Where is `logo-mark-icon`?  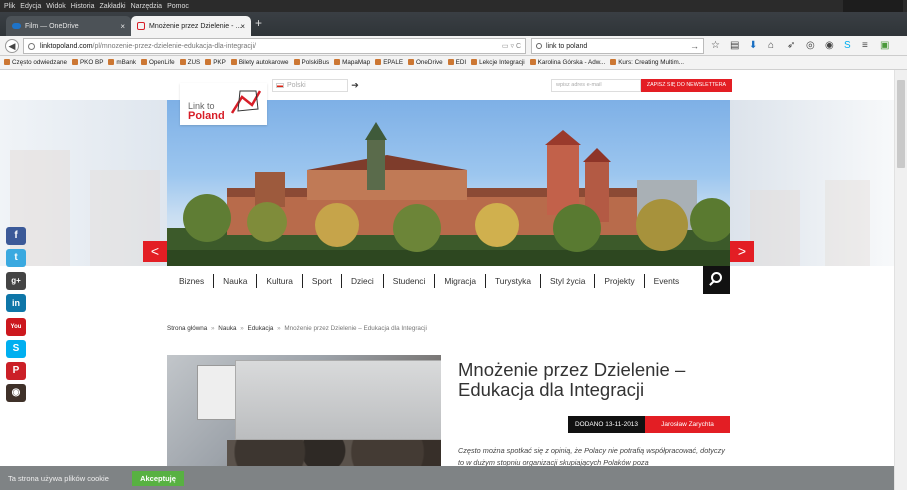
logo-mark-icon is located at coordinates (246, 102).